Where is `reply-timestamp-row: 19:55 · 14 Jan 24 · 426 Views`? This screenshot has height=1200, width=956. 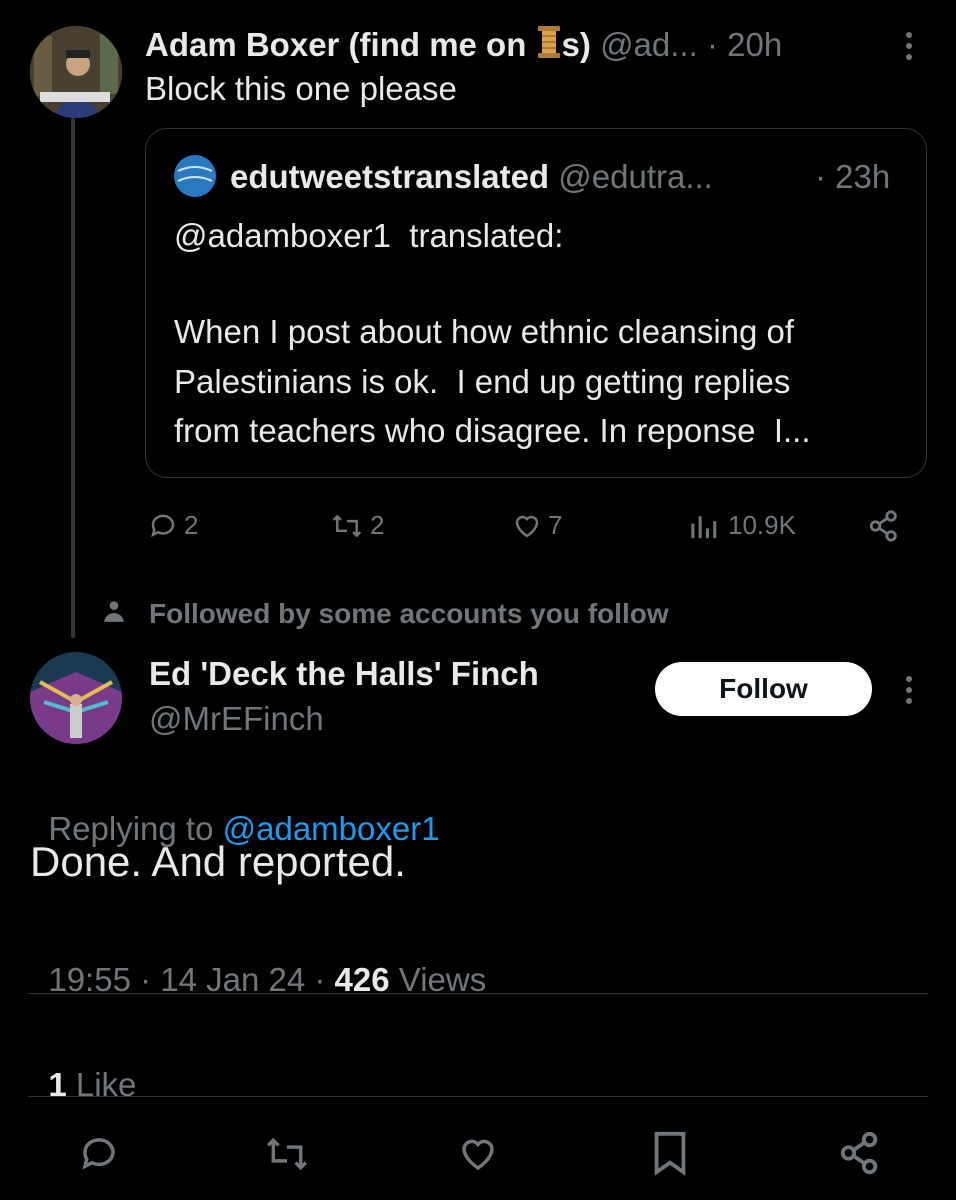
reply-timestamp-row: 19:55 · 14 Jan 24 · 426 Views is located at coordinates (258, 961).